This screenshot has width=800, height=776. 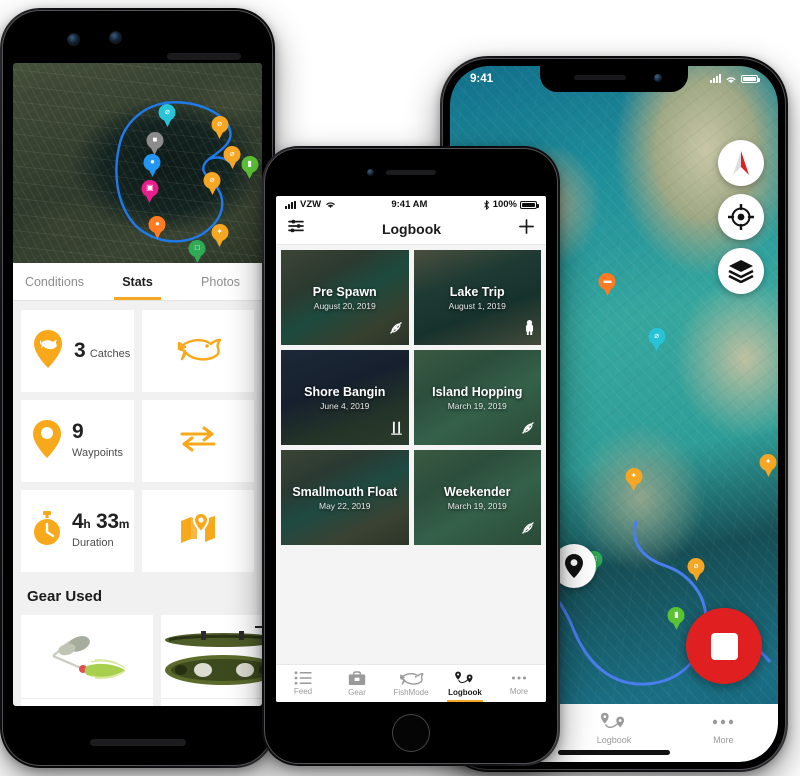 I want to click on stat-card-distance, so click(x=197, y=441).